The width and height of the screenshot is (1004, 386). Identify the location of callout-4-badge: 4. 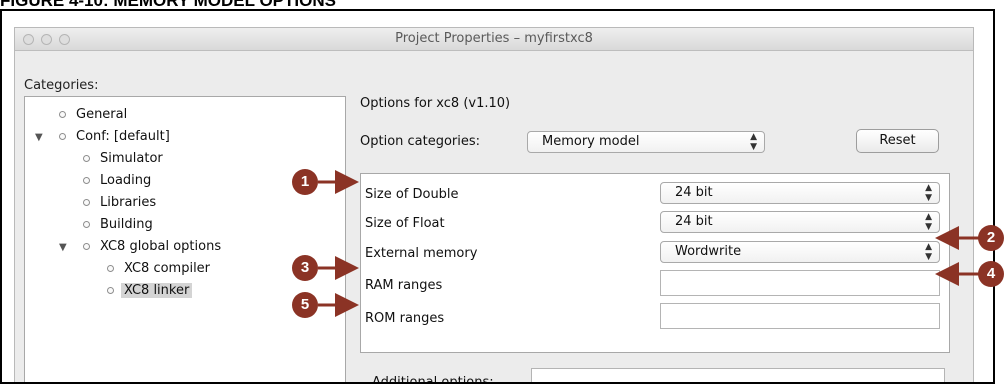
(991, 274).